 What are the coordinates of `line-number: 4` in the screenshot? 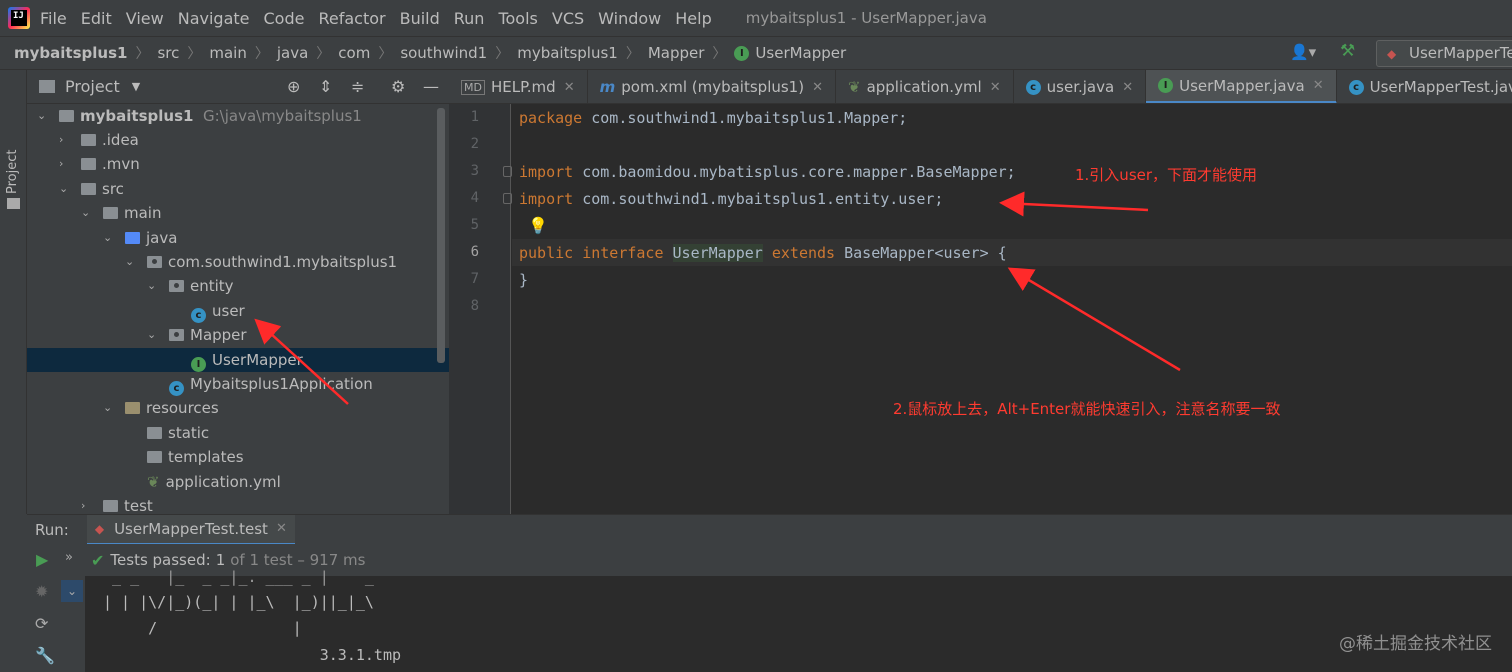 It's located at (474, 198).